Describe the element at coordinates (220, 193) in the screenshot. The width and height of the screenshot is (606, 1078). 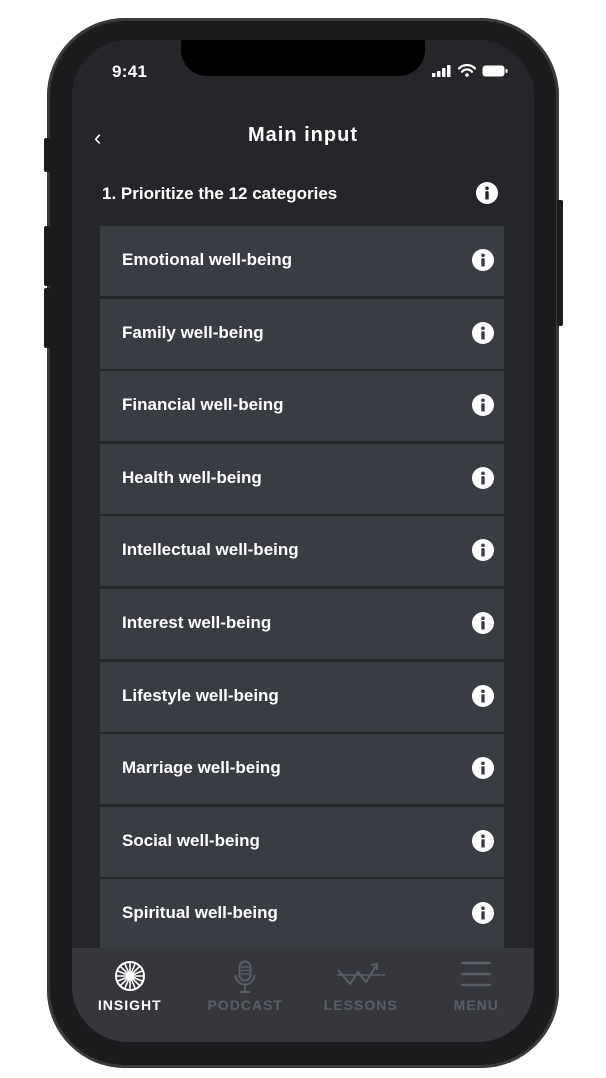
I see `section-heading-label: 1. Prioritize the 12 categories` at that location.